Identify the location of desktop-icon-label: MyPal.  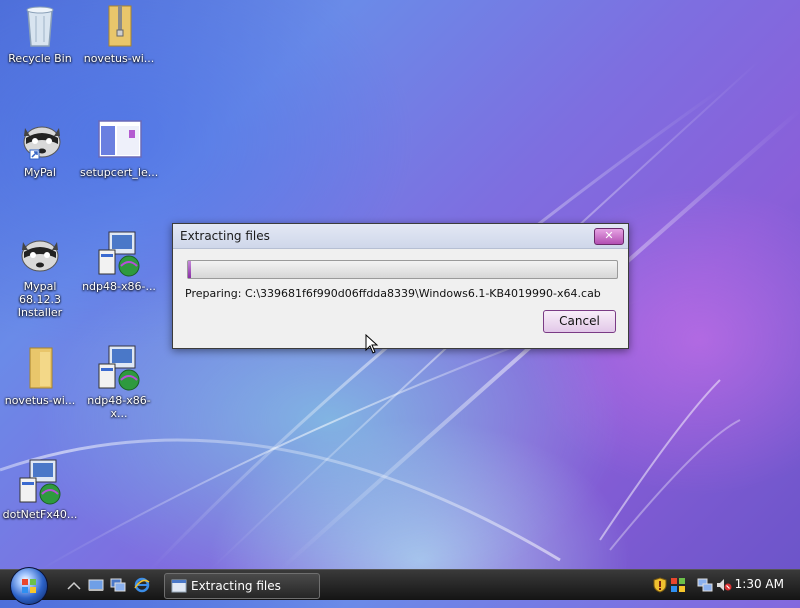
(40, 172).